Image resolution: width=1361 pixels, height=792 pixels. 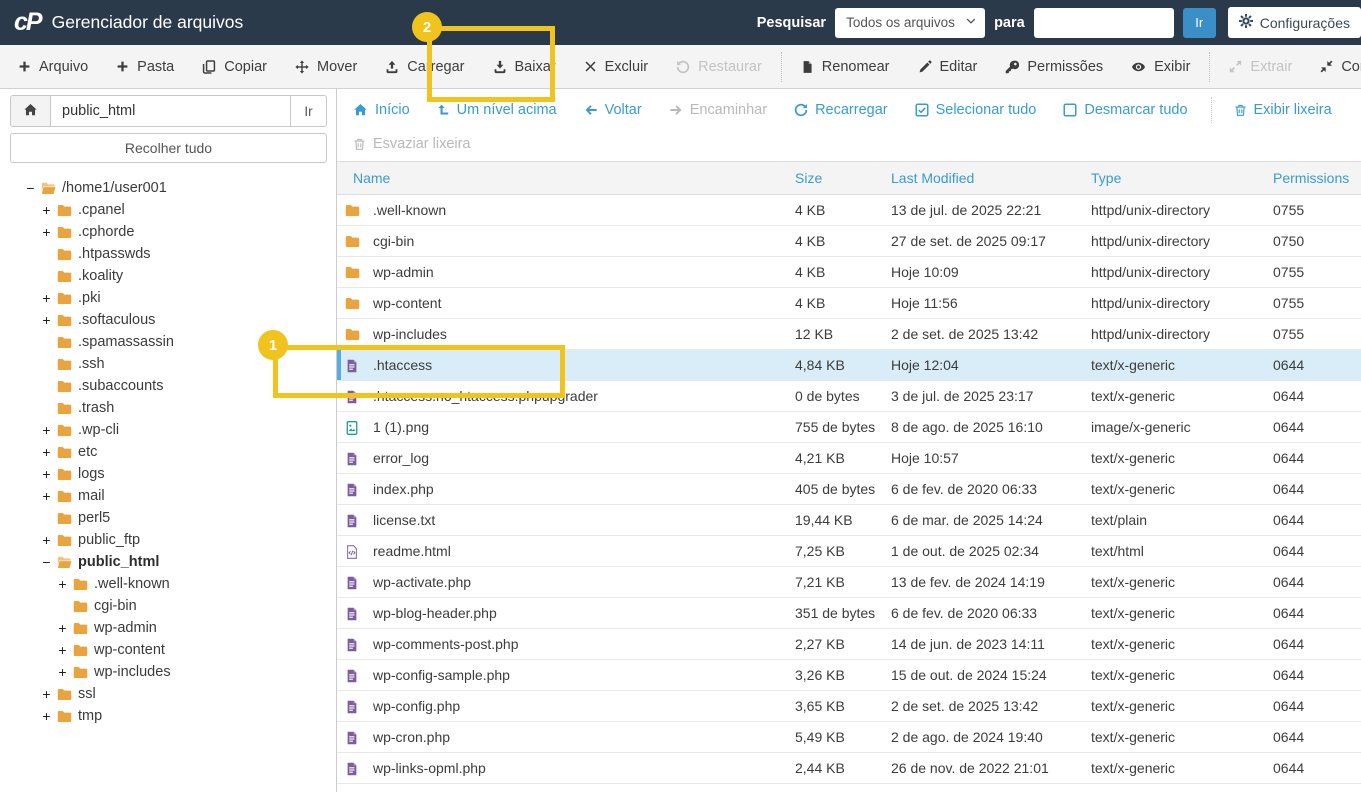 I want to click on nav-link-inicio: Início, so click(x=381, y=110).